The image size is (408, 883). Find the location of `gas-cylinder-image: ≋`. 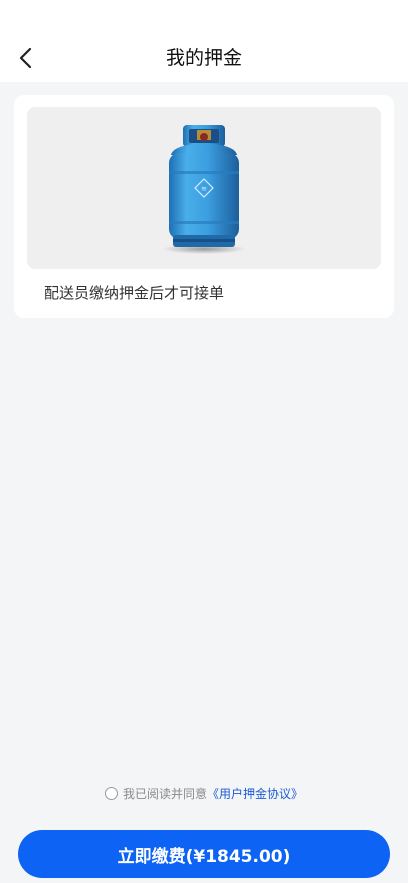

gas-cylinder-image: ≋ is located at coordinates (204, 189).